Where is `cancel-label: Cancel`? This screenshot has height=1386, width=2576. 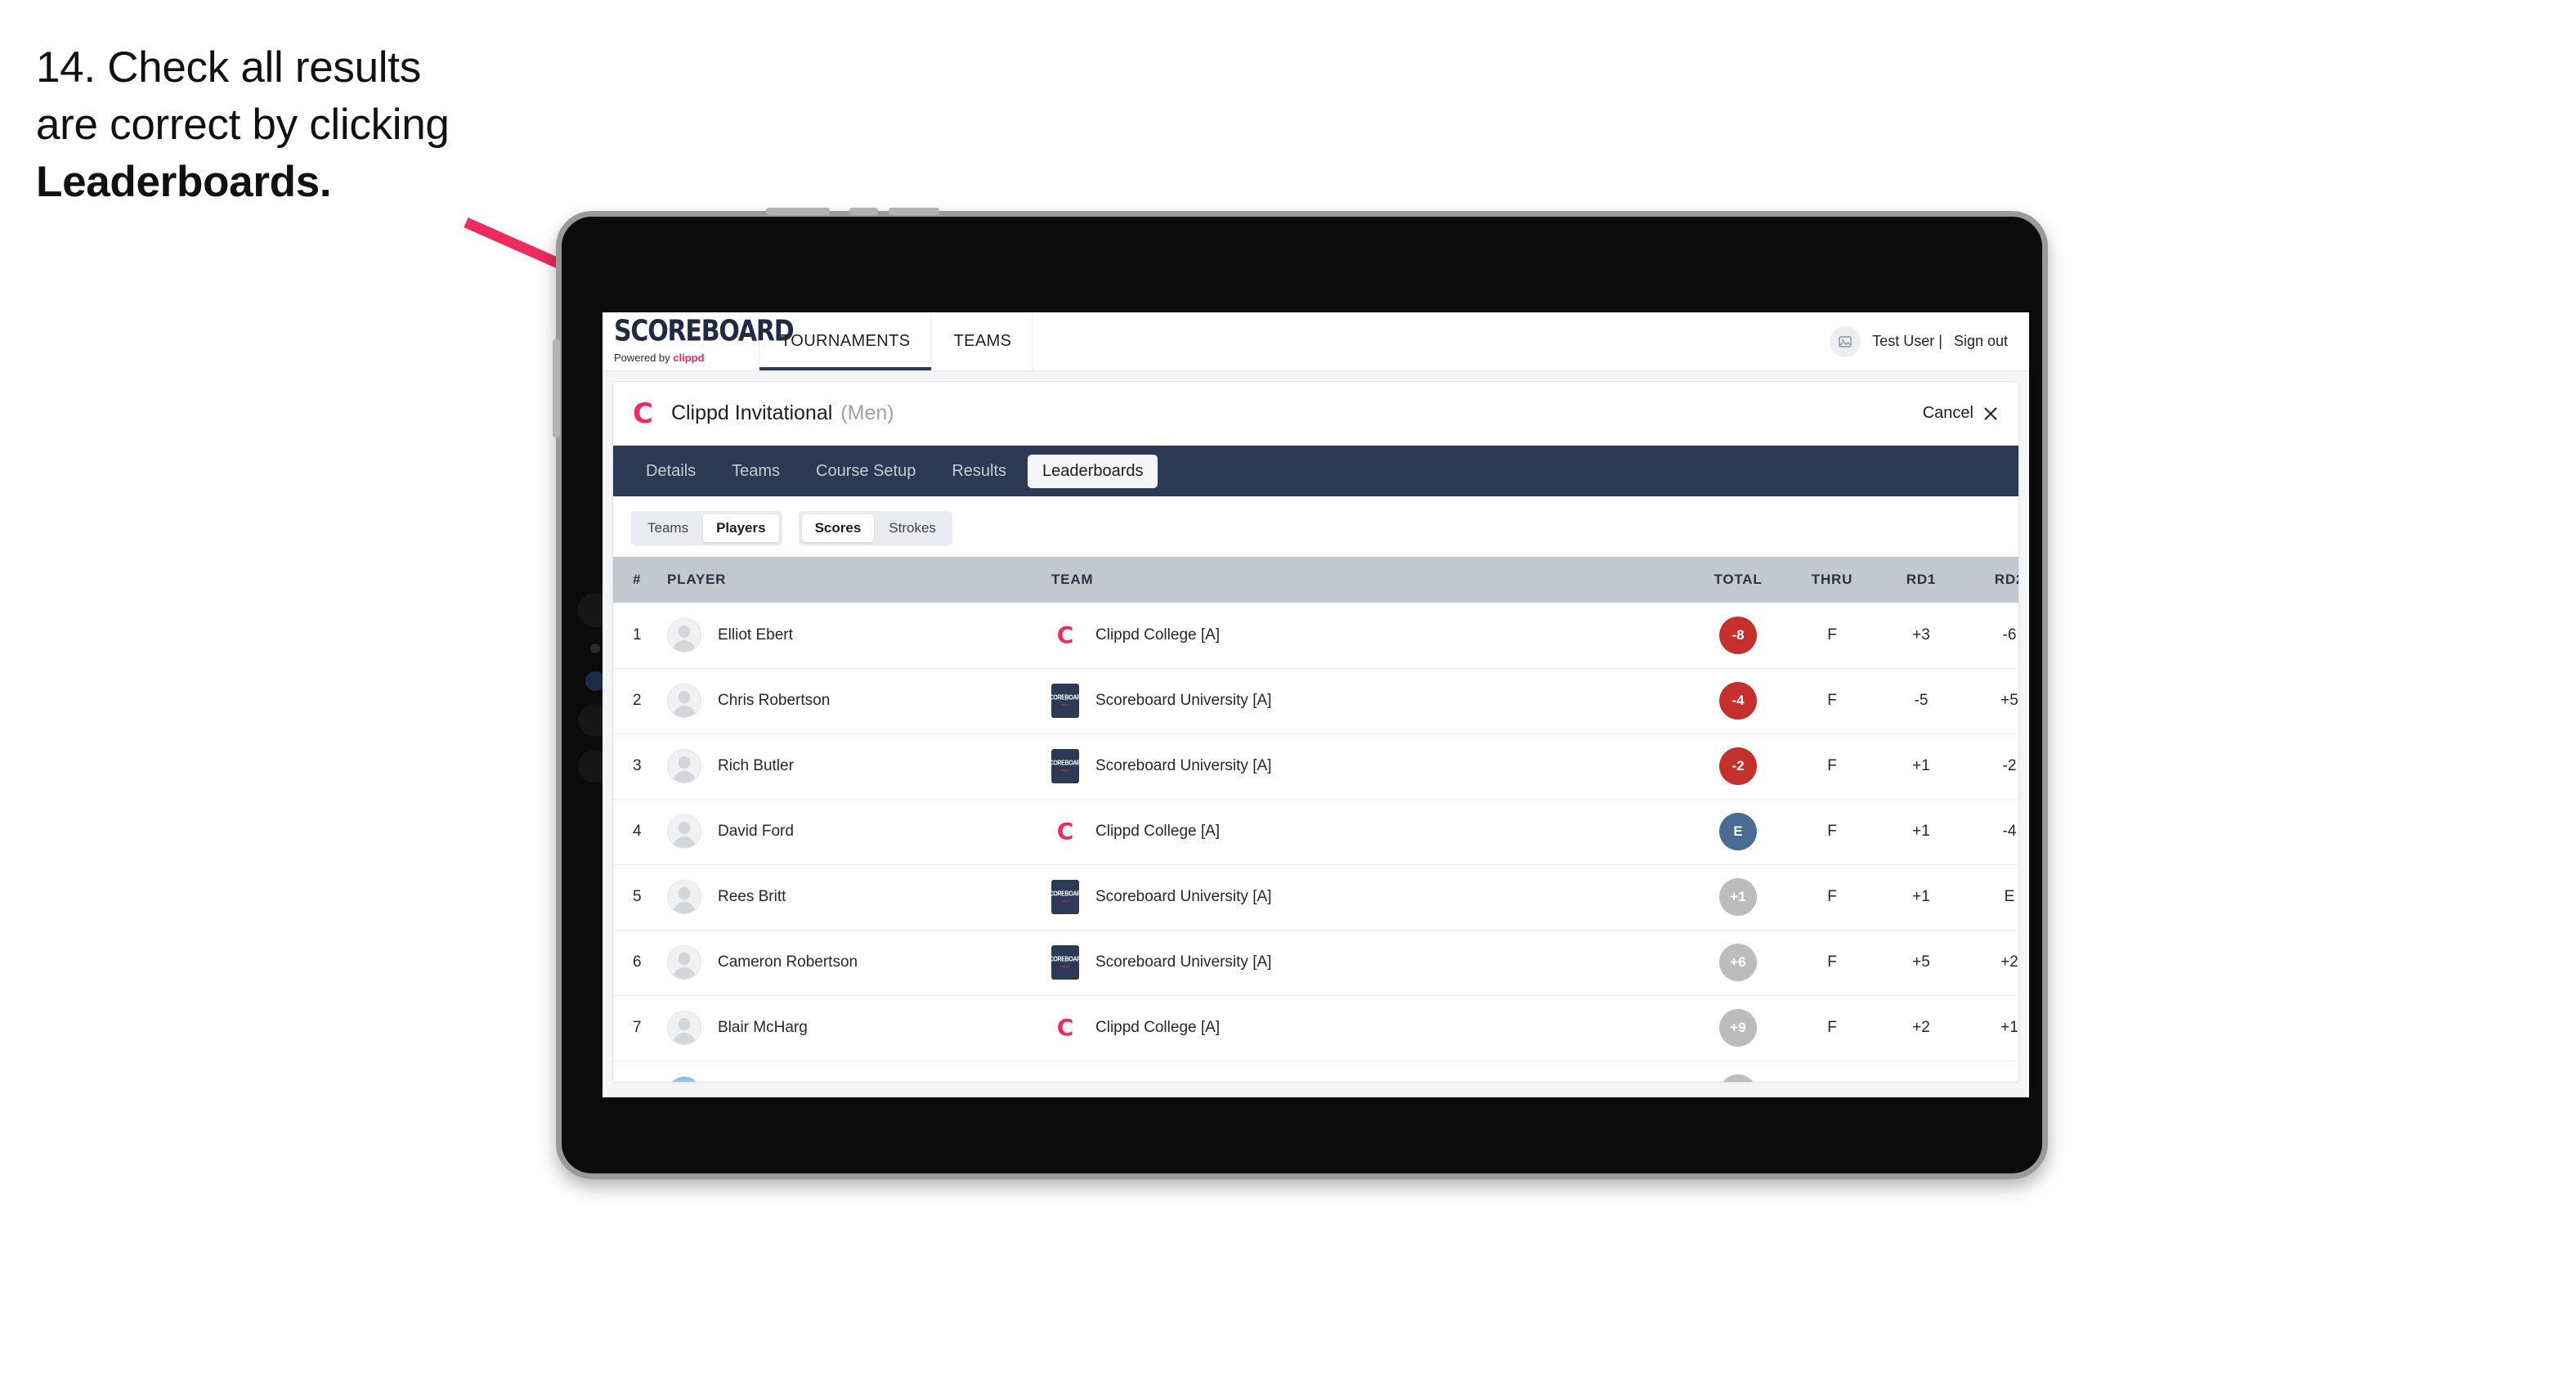 cancel-label: Cancel is located at coordinates (1947, 413).